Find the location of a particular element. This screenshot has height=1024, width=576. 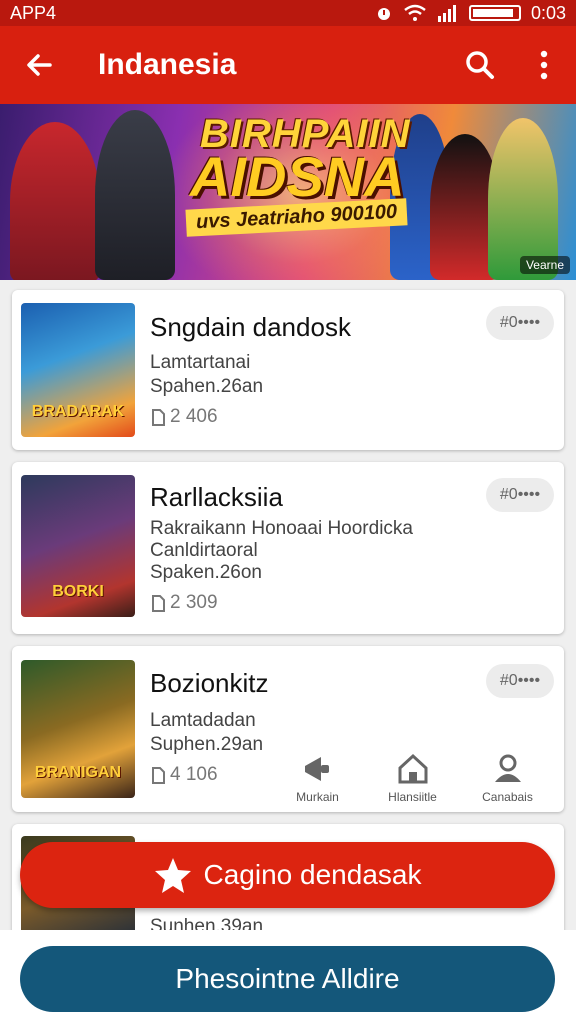

game-info-line: Rakraikann Honoaai Hoordicka is located at coordinates (281, 528).